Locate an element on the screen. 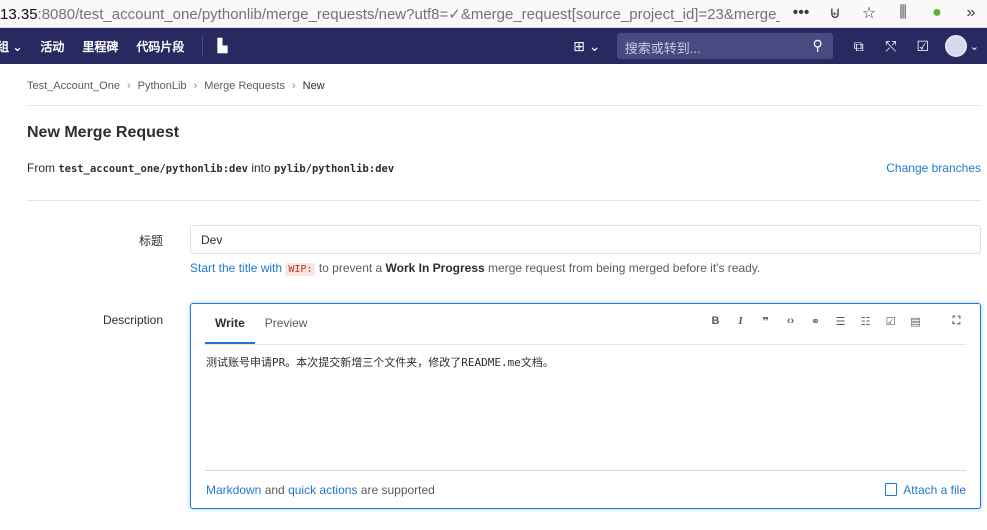 This screenshot has width=987, height=530. tab-write: Write is located at coordinates (230, 324).